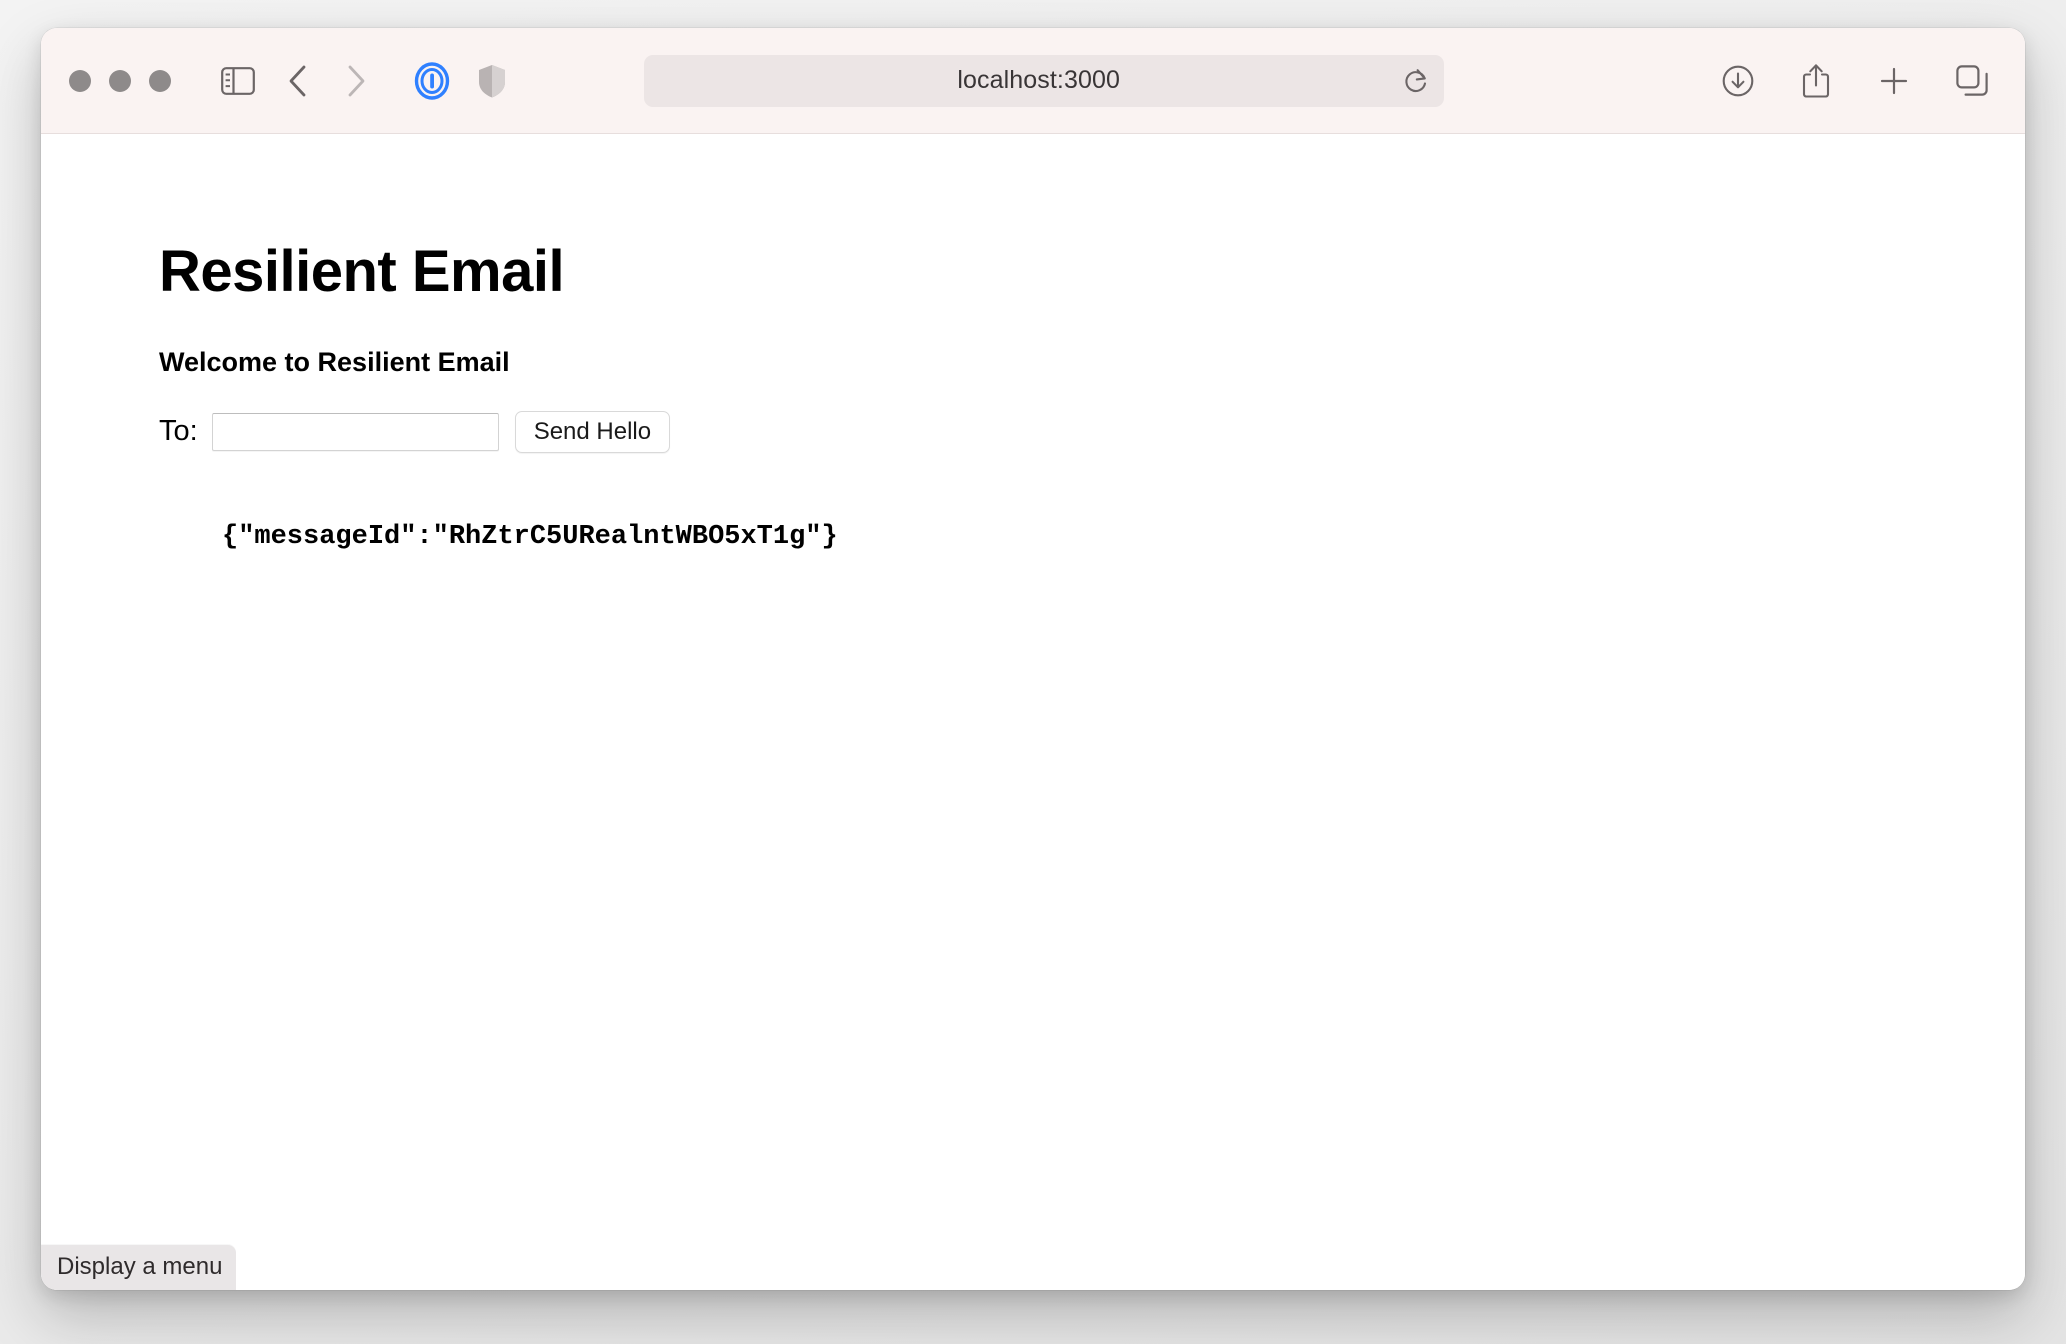 The width and height of the screenshot is (2066, 1344). I want to click on response-output: {"messageId":"RhZtrC5URealntWBO5xT1g"}, so click(530, 536).